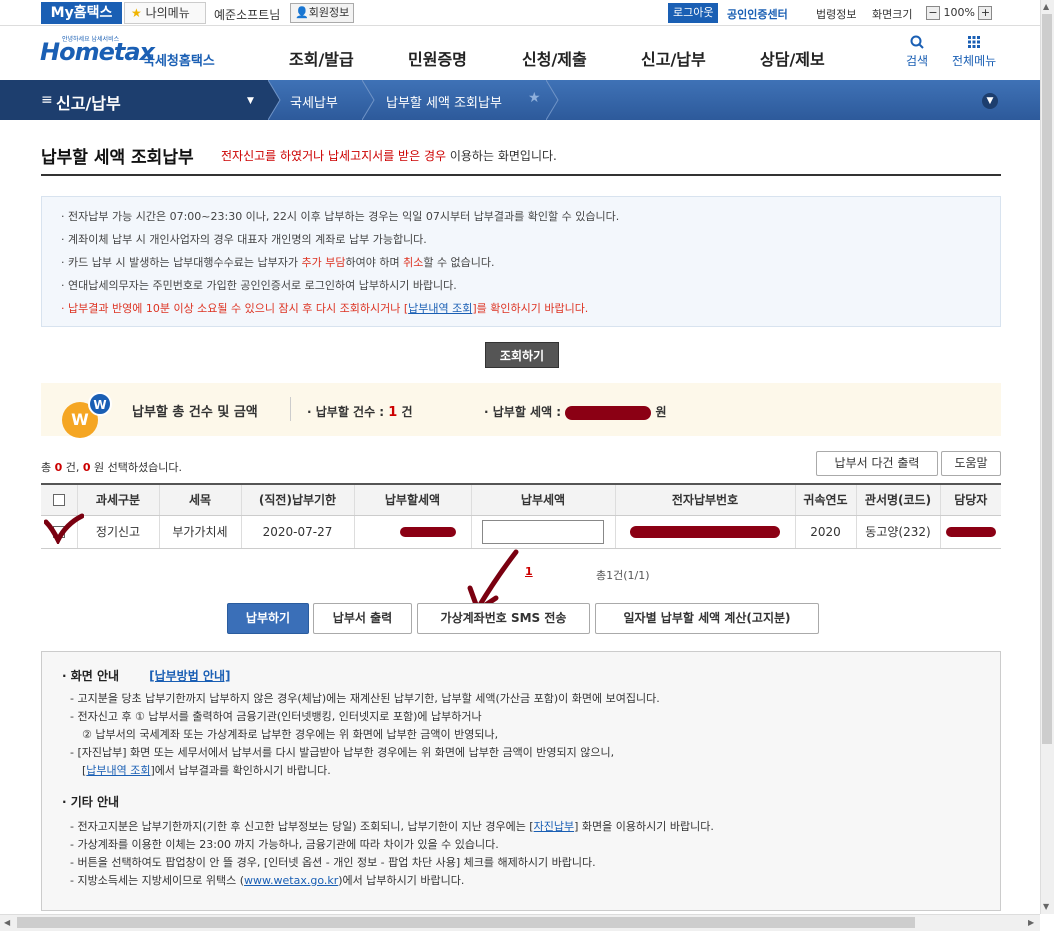  I want to click on annotation-checkmark, so click(64, 528).